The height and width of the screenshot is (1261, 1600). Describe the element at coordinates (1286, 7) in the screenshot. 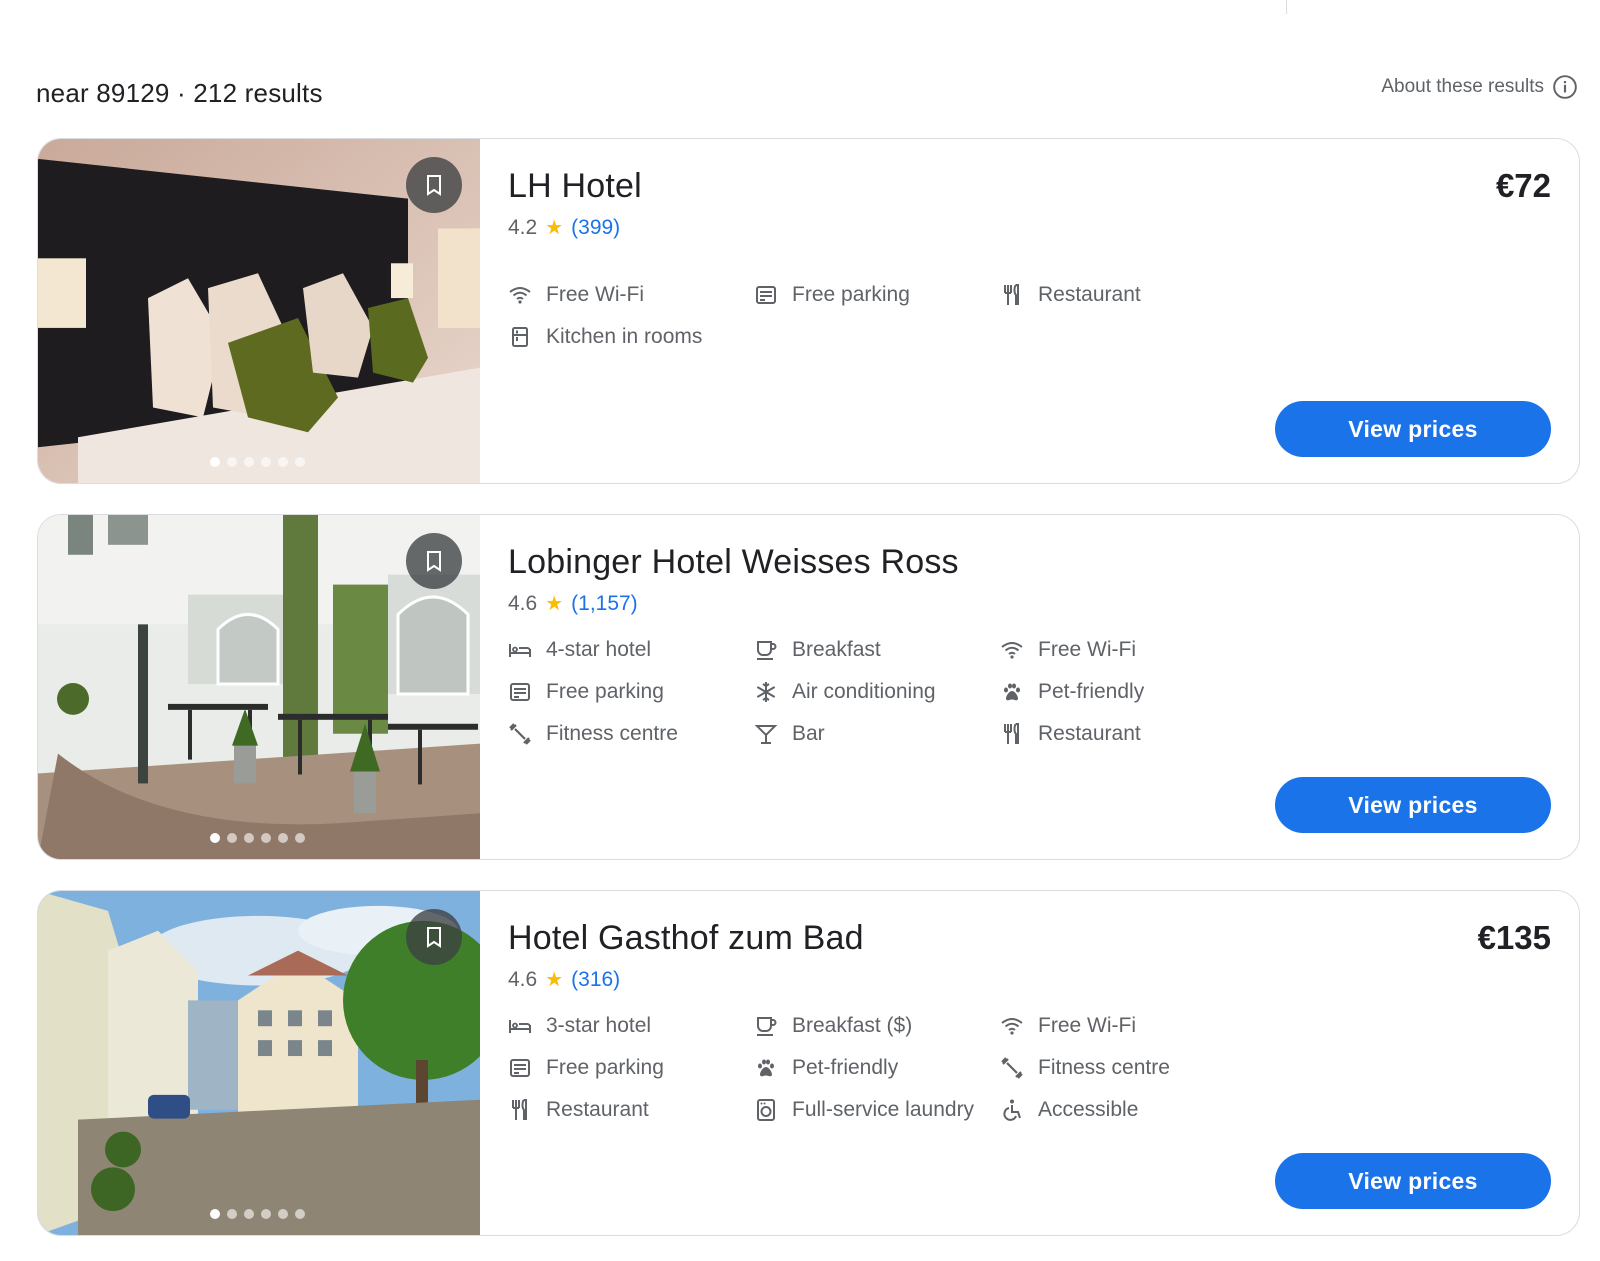

I see `top-divider` at that location.